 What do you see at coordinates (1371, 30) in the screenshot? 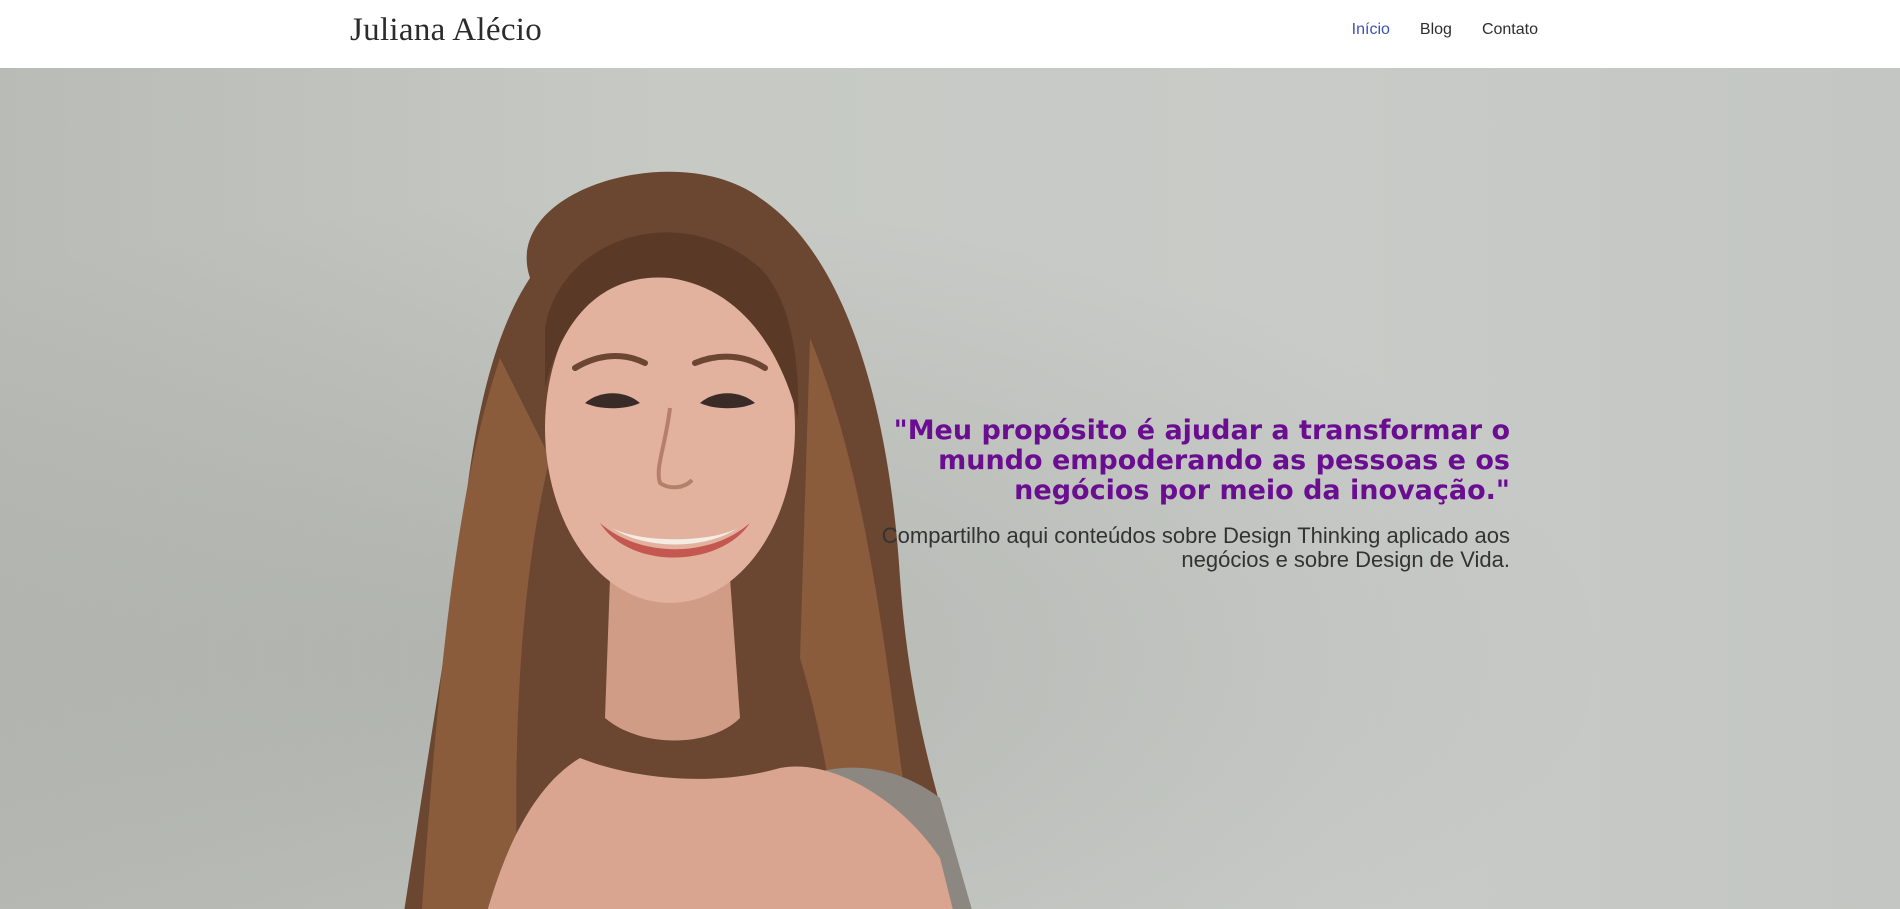
I see `nav-item-inicio: Início` at bounding box center [1371, 30].